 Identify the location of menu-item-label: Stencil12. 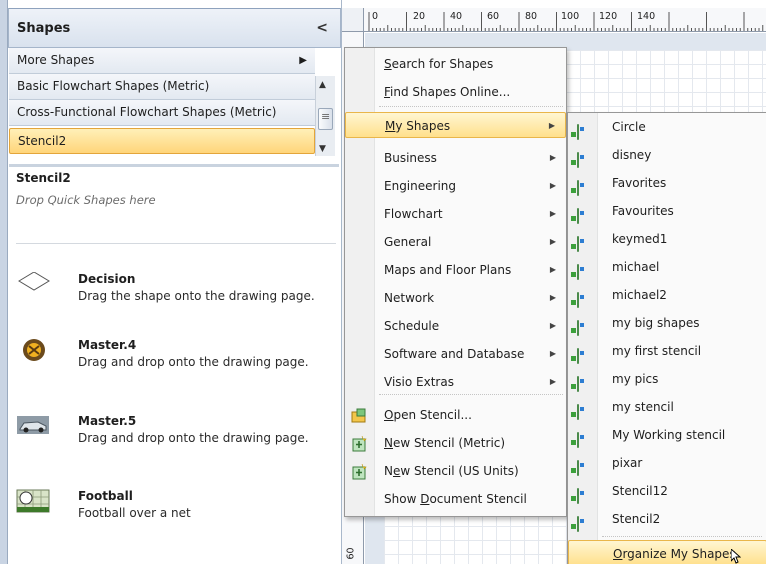
(640, 491).